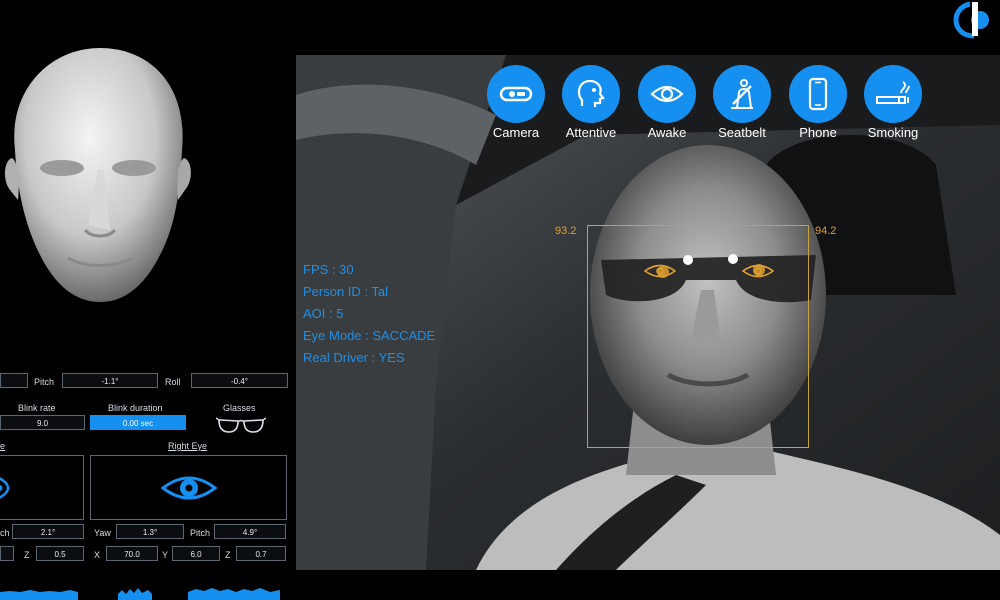 The width and height of the screenshot is (1000, 600). I want to click on blink-signal-graph, so click(140, 594).